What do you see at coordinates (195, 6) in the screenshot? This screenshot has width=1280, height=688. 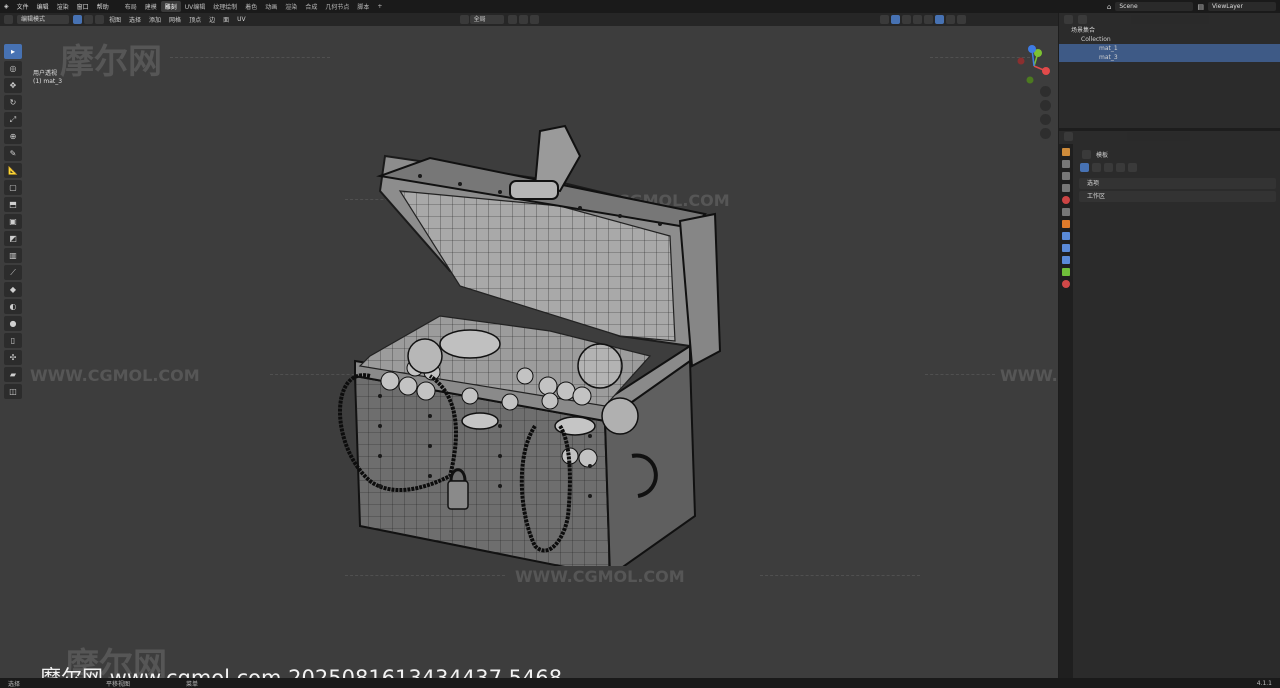 I see `workspace-tab-uv: UV编辑` at bounding box center [195, 6].